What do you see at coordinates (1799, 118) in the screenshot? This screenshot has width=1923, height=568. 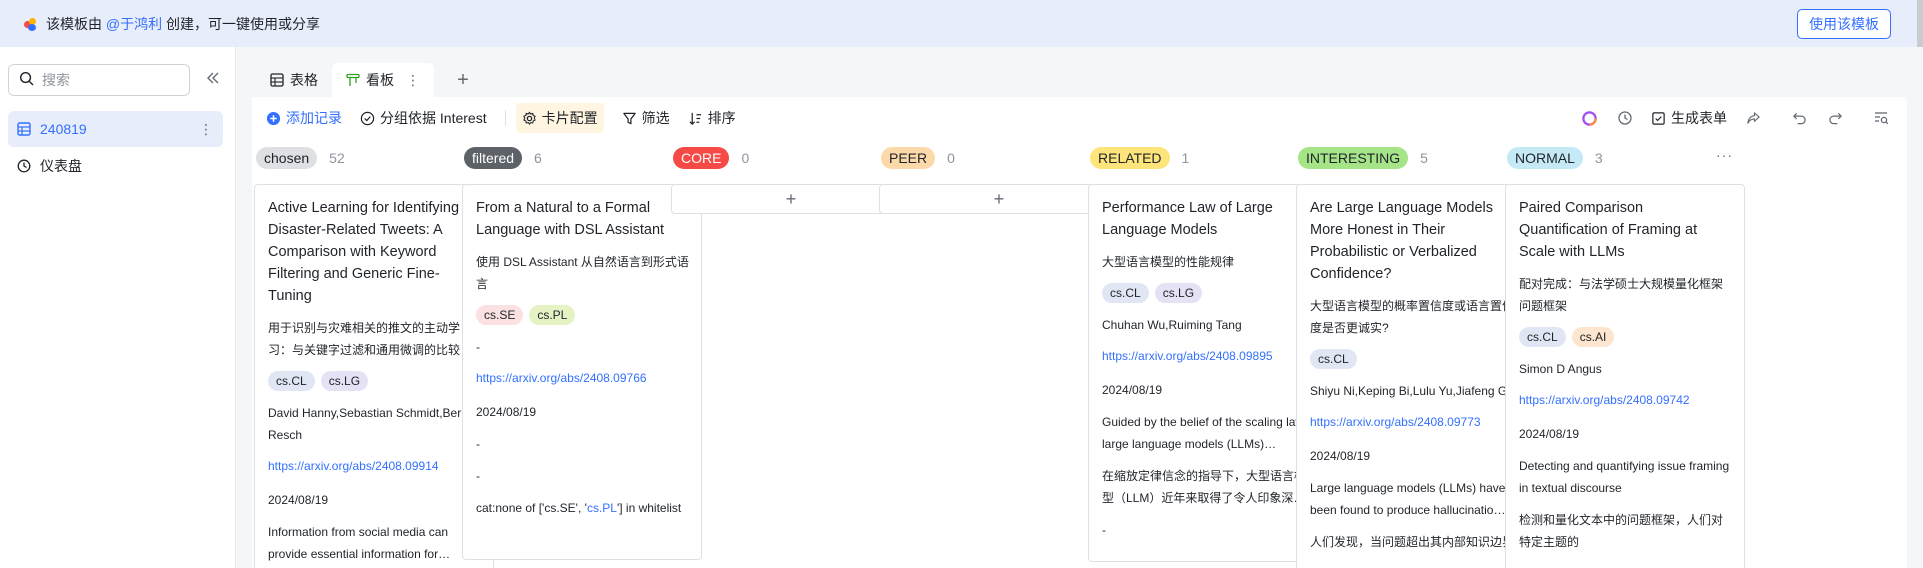 I see `undo-icon` at bounding box center [1799, 118].